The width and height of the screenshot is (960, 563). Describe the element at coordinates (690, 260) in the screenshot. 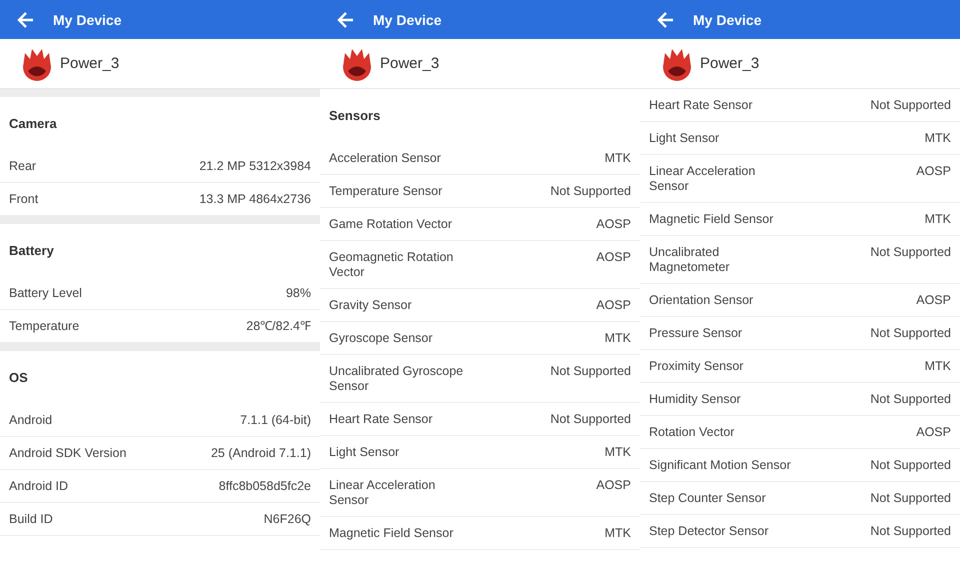

I see `info-label: Uncalibrated Magnetometer` at that location.